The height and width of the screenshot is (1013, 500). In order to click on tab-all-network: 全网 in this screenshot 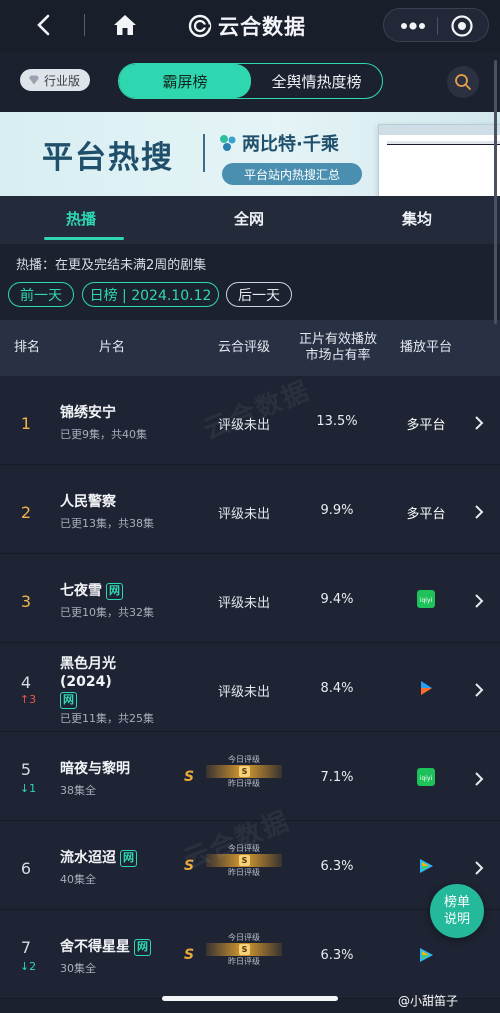, I will do `click(249, 218)`.